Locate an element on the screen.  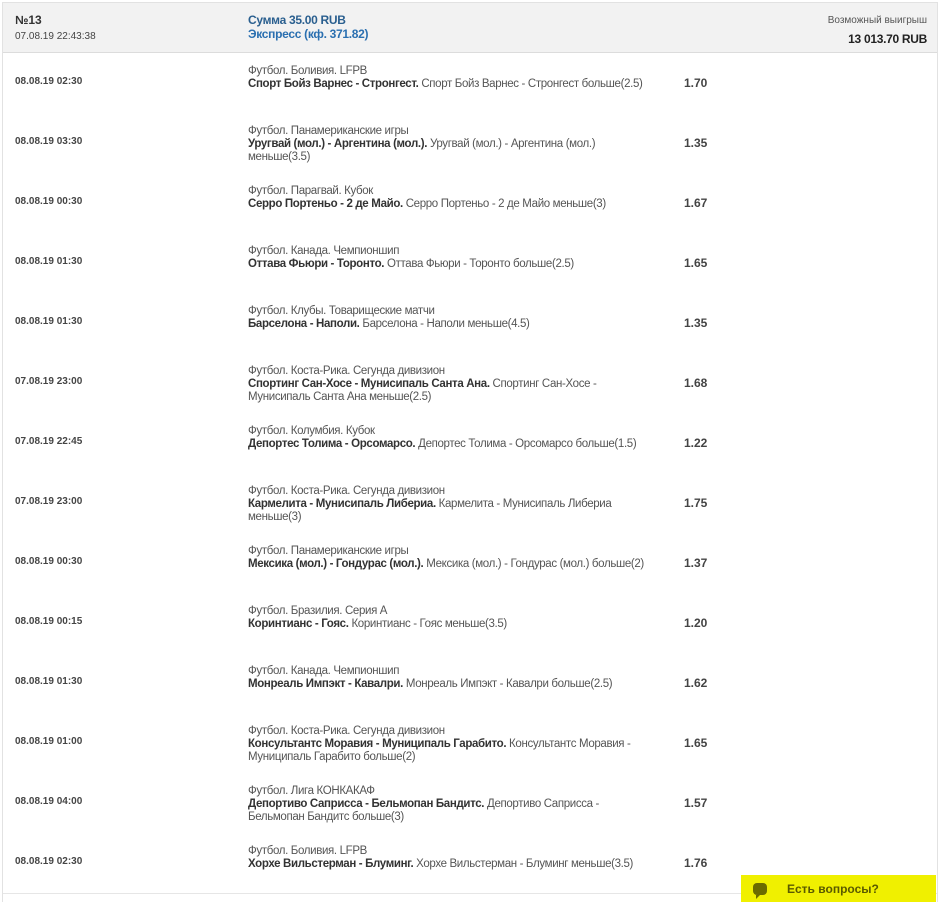
event-odds: 1.37 is located at coordinates (696, 563).